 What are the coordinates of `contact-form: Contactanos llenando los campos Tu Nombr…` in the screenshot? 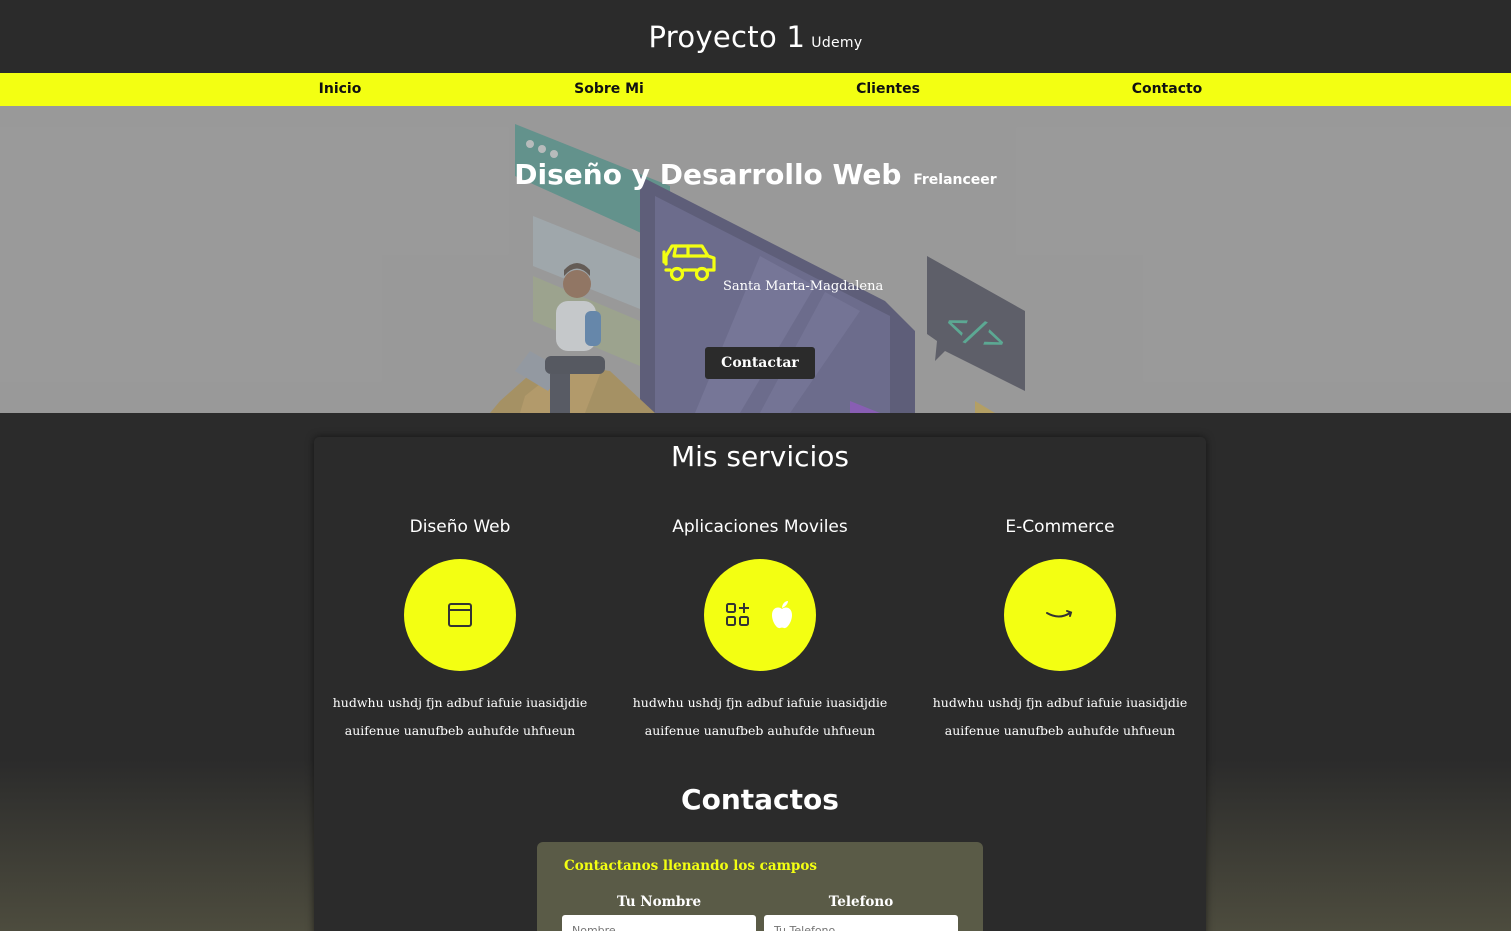 It's located at (760, 886).